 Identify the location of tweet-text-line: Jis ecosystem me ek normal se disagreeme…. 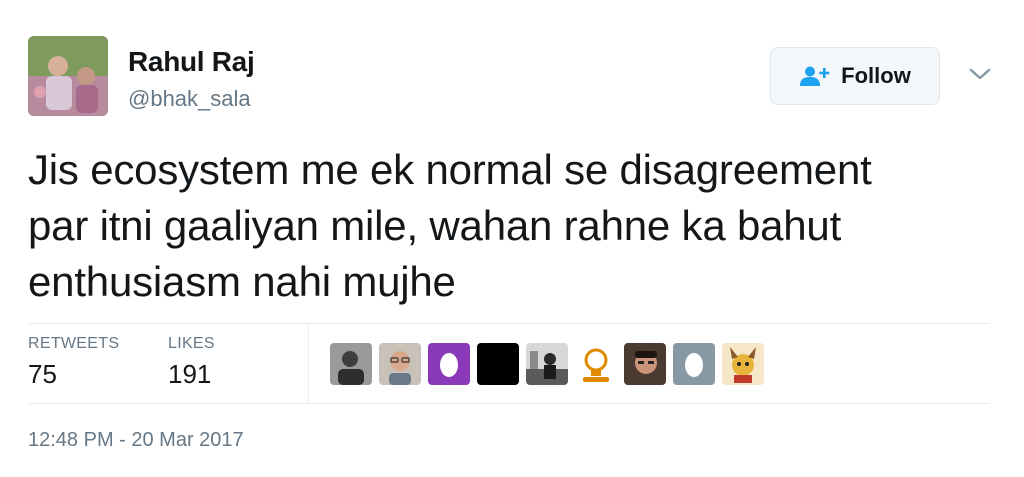
(450, 169).